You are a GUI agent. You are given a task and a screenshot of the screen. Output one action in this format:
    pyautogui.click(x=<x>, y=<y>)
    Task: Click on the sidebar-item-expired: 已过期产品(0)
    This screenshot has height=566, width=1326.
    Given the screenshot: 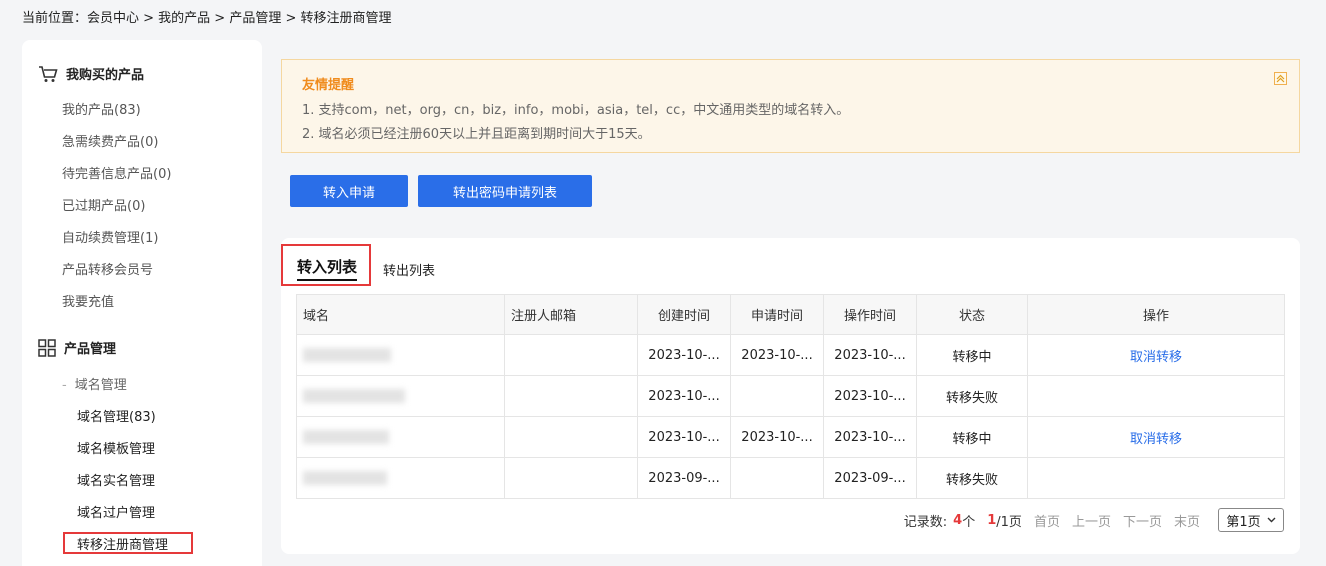 What is the action you would take?
    pyautogui.click(x=103, y=204)
    